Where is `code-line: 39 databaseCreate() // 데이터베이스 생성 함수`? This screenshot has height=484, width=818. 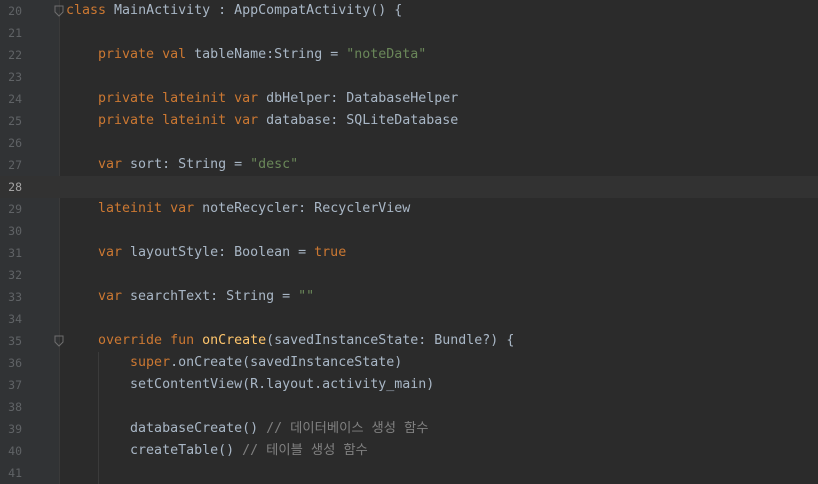 code-line: 39 databaseCreate() // 데이터베이스 생성 함수 is located at coordinates (409, 429).